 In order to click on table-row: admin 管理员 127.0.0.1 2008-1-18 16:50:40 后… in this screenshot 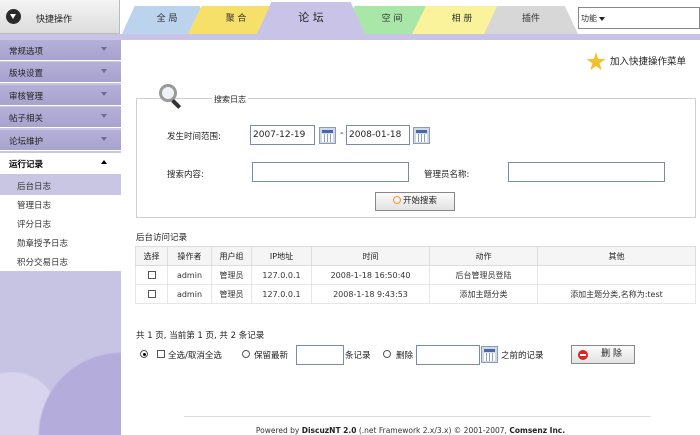, I will do `click(415, 275)`.